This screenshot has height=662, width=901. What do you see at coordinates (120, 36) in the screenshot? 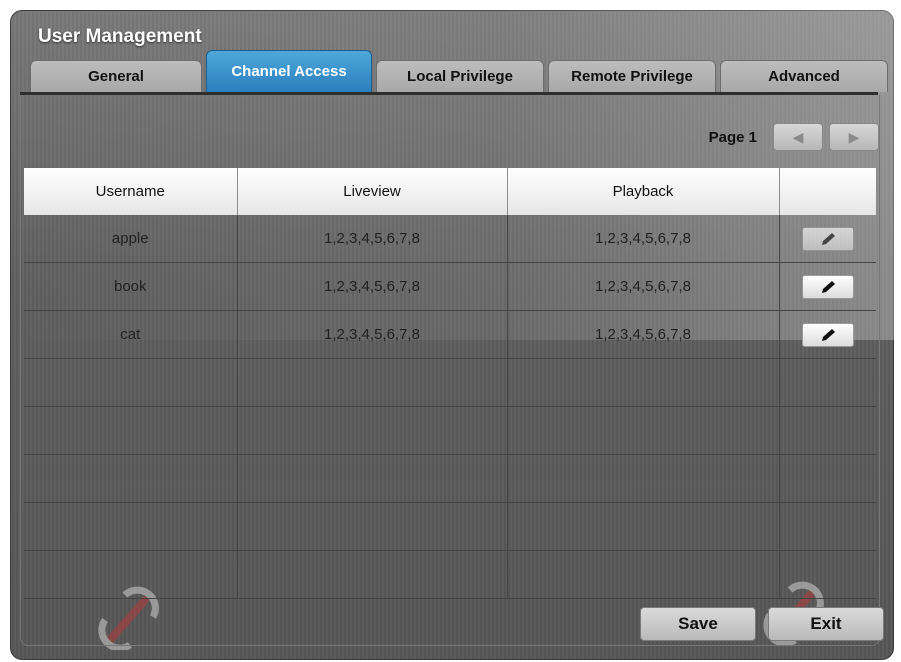
I see `window-title: User Management` at bounding box center [120, 36].